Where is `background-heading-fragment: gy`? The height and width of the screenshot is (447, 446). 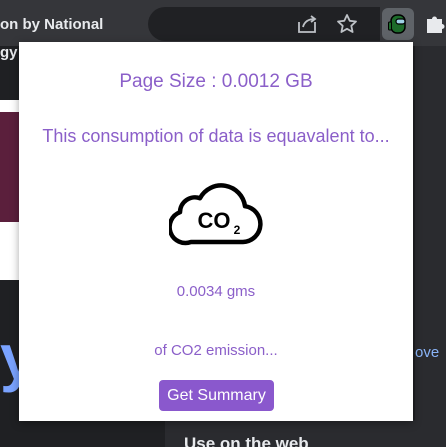
background-heading-fragment: gy is located at coordinates (9, 52).